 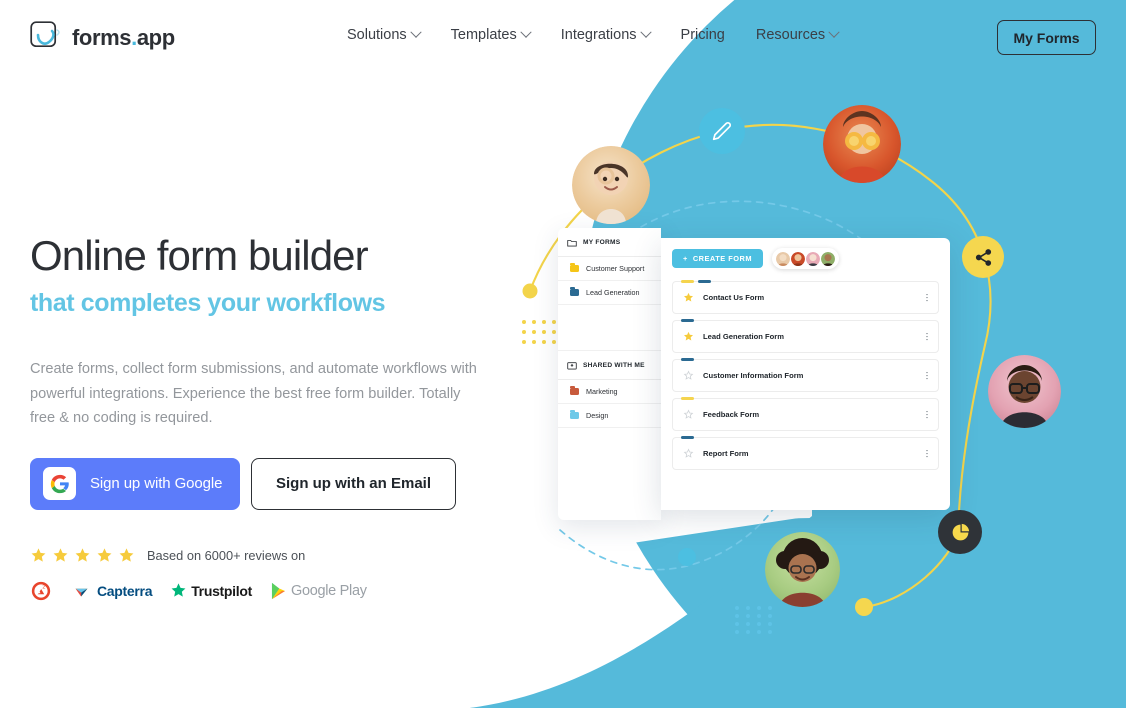 I want to click on capterra-icon, so click(x=81, y=592).